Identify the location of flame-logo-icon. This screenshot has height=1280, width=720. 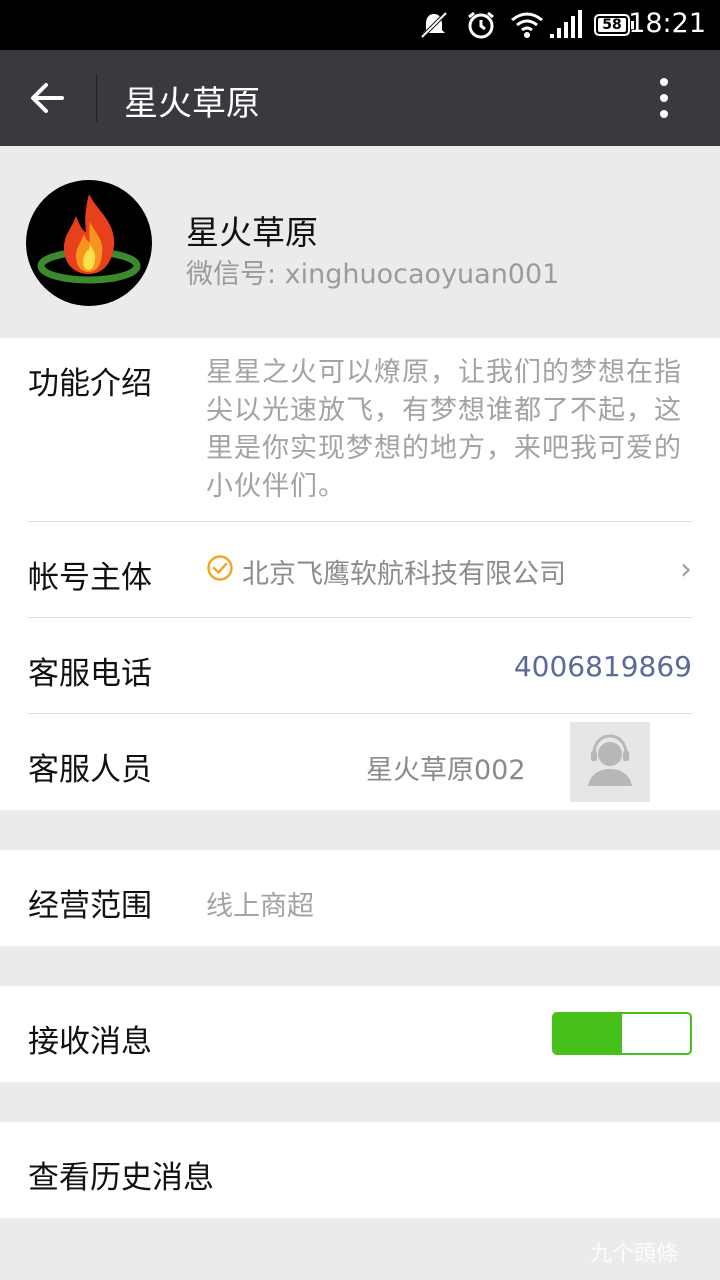
(89, 239).